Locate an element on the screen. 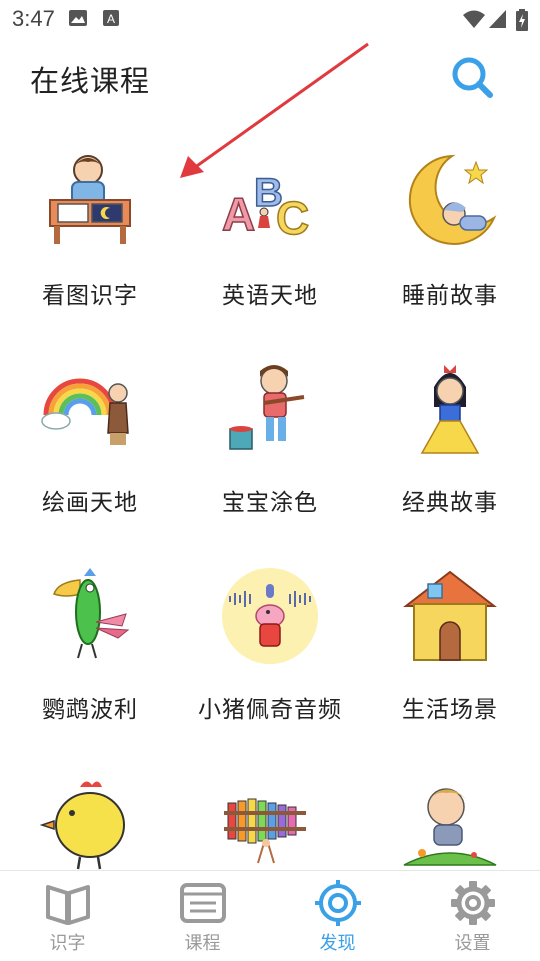 The height and width of the screenshot is (961, 540). wifi-icon is located at coordinates (474, 19).